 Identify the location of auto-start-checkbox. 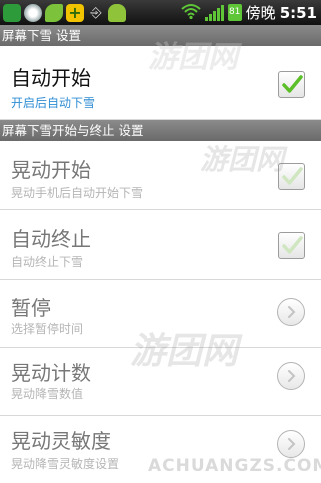
(291, 84).